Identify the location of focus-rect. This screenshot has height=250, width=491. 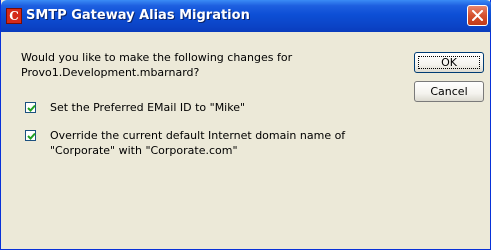
(449, 62).